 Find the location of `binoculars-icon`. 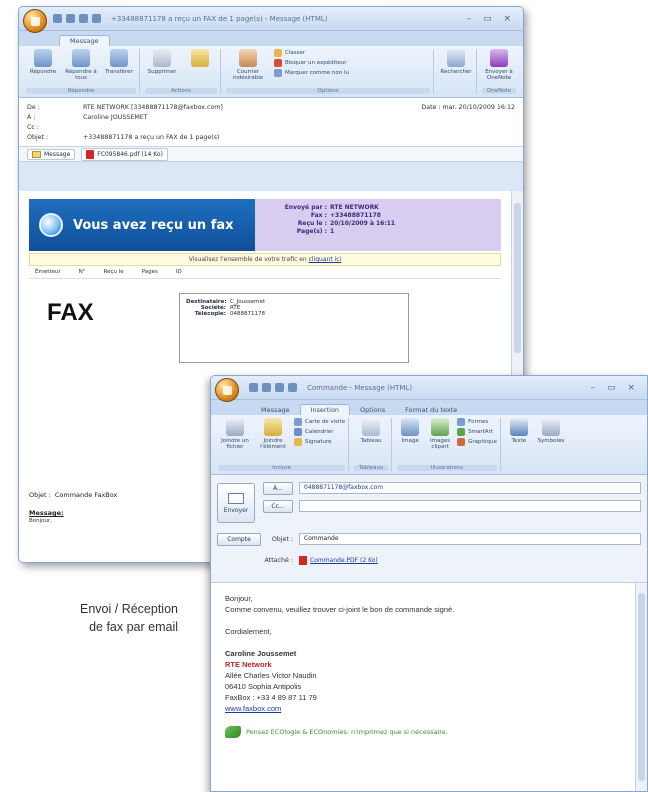

binoculars-icon is located at coordinates (456, 58).